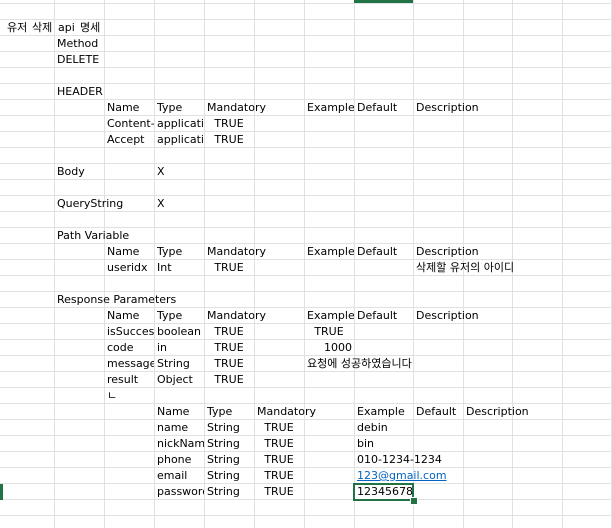 Image resolution: width=612 pixels, height=528 pixels. Describe the element at coordinates (130, 380) in the screenshot. I see `table-cell: result` at that location.